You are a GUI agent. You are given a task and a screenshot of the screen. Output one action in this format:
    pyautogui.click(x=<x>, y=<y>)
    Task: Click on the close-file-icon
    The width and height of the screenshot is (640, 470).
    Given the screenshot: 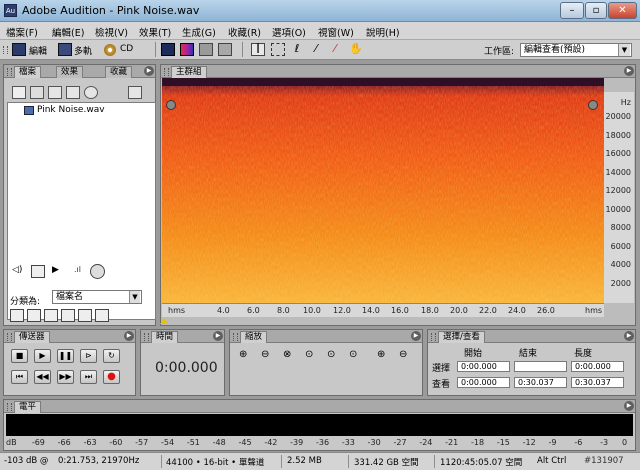 What is the action you would take?
    pyautogui.click(x=37, y=92)
    